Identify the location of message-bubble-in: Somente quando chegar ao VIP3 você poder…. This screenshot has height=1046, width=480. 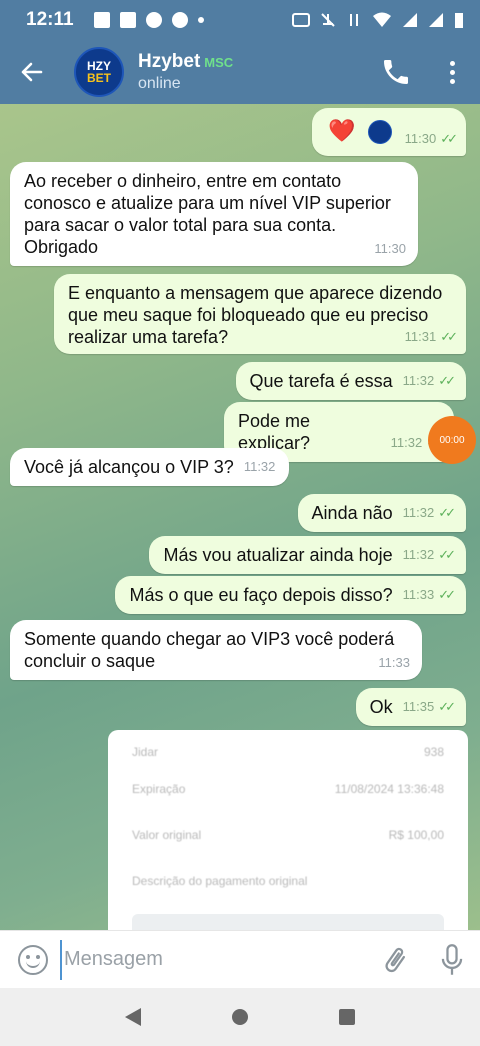
(216, 650).